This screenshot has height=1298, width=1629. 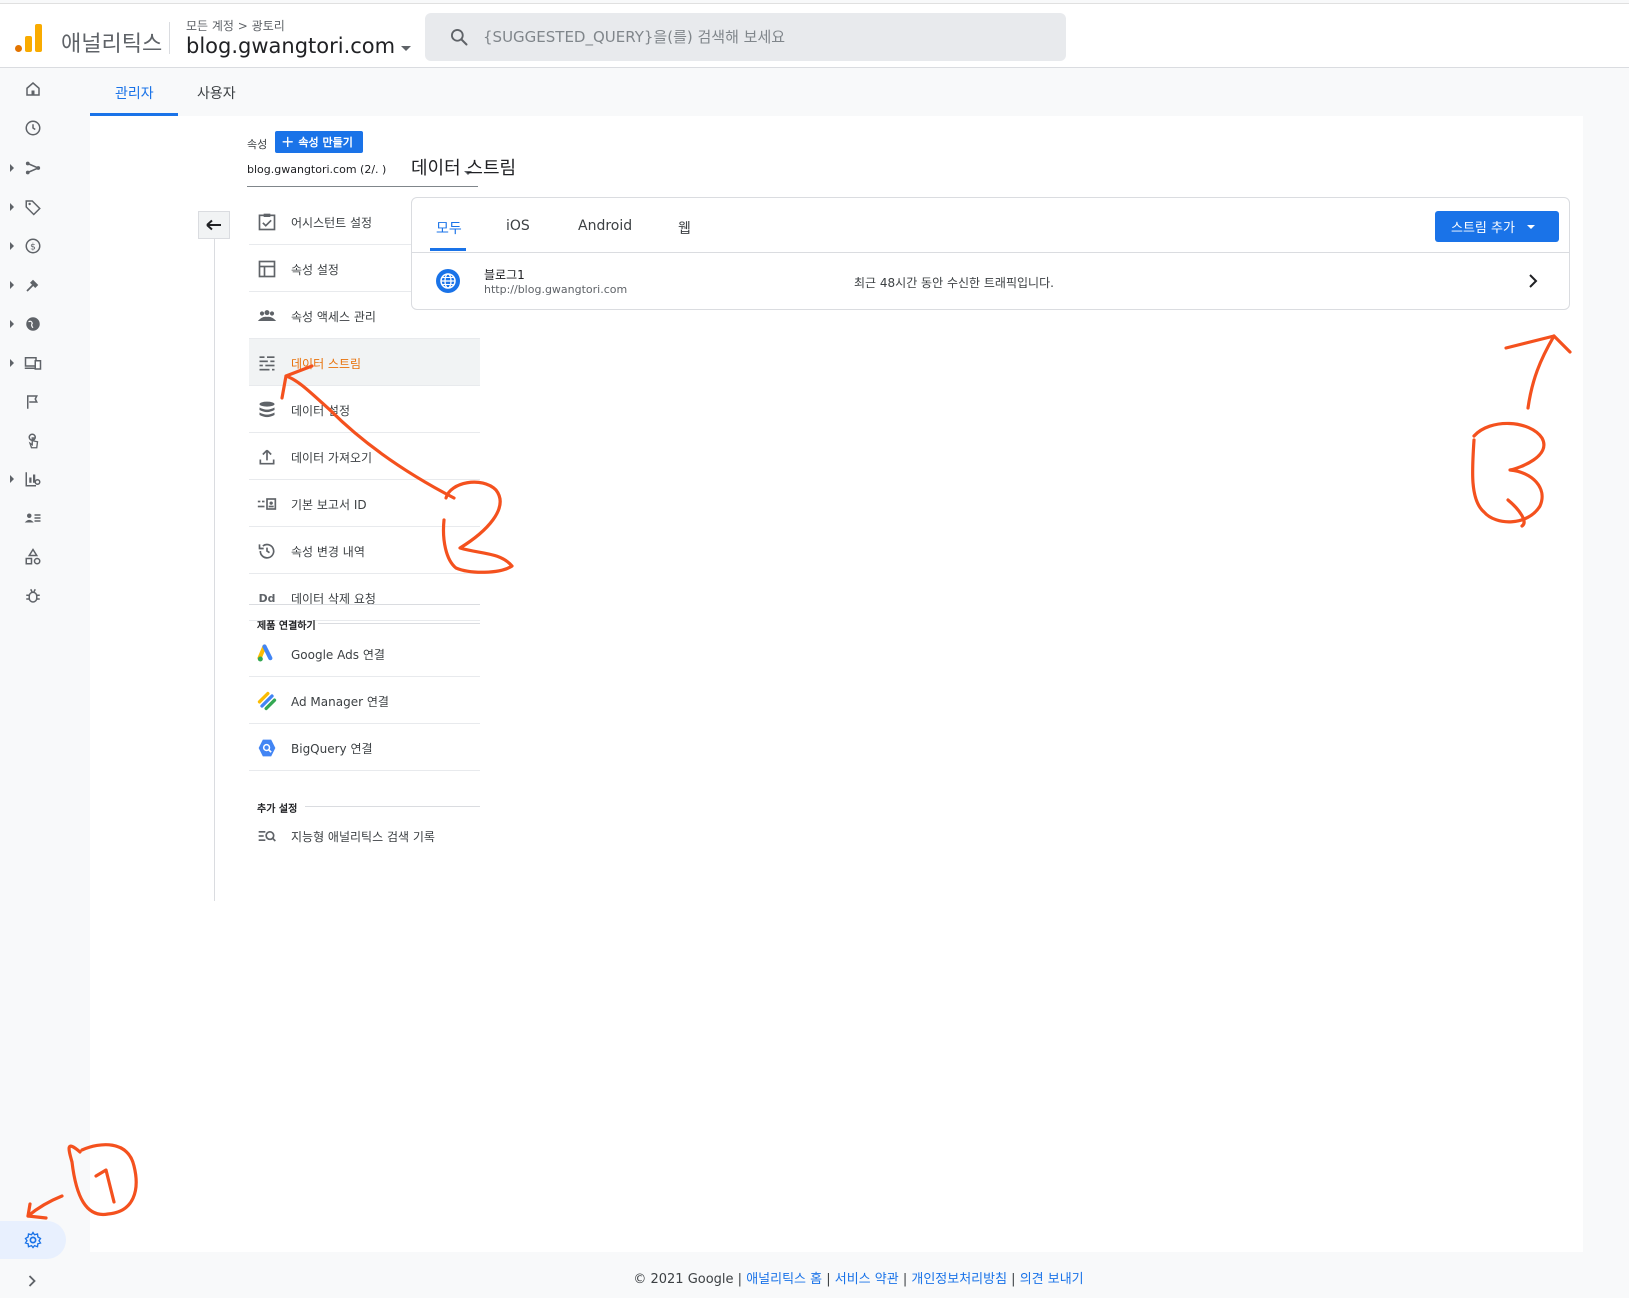 I want to click on account-selector: blog.gwangtori.com, so click(x=299, y=46).